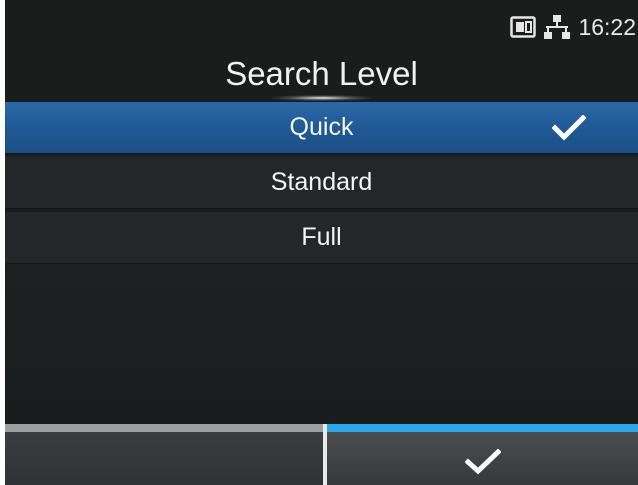 The width and height of the screenshot is (638, 485). Describe the element at coordinates (607, 26) in the screenshot. I see `clock-time: 16:22` at that location.